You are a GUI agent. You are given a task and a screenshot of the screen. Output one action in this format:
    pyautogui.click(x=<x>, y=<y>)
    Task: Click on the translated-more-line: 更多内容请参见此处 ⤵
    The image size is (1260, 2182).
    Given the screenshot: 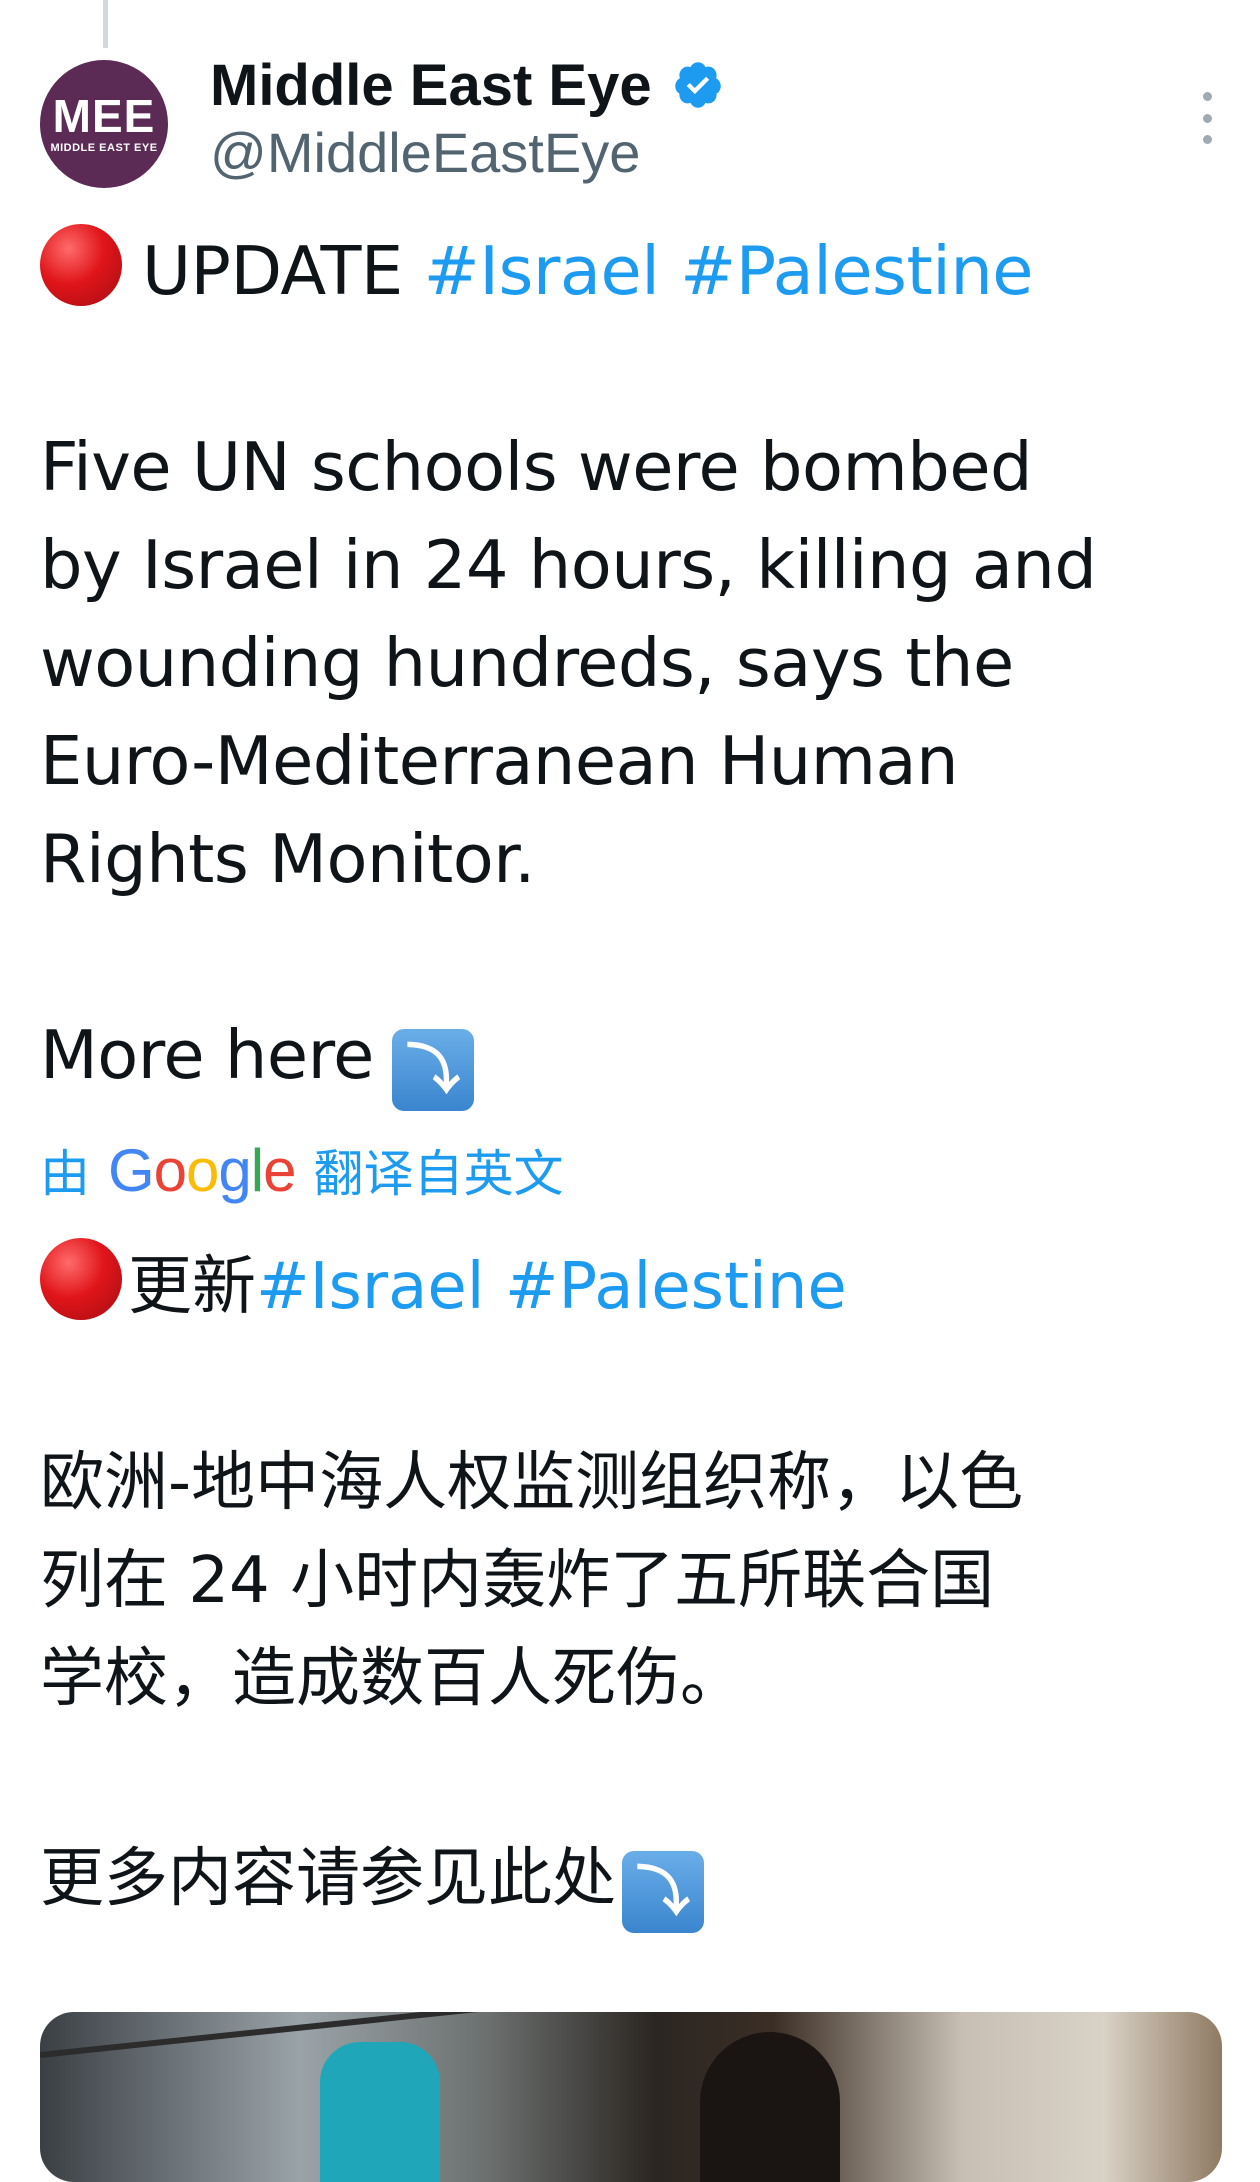 What is the action you would take?
    pyautogui.click(x=640, y=1881)
    